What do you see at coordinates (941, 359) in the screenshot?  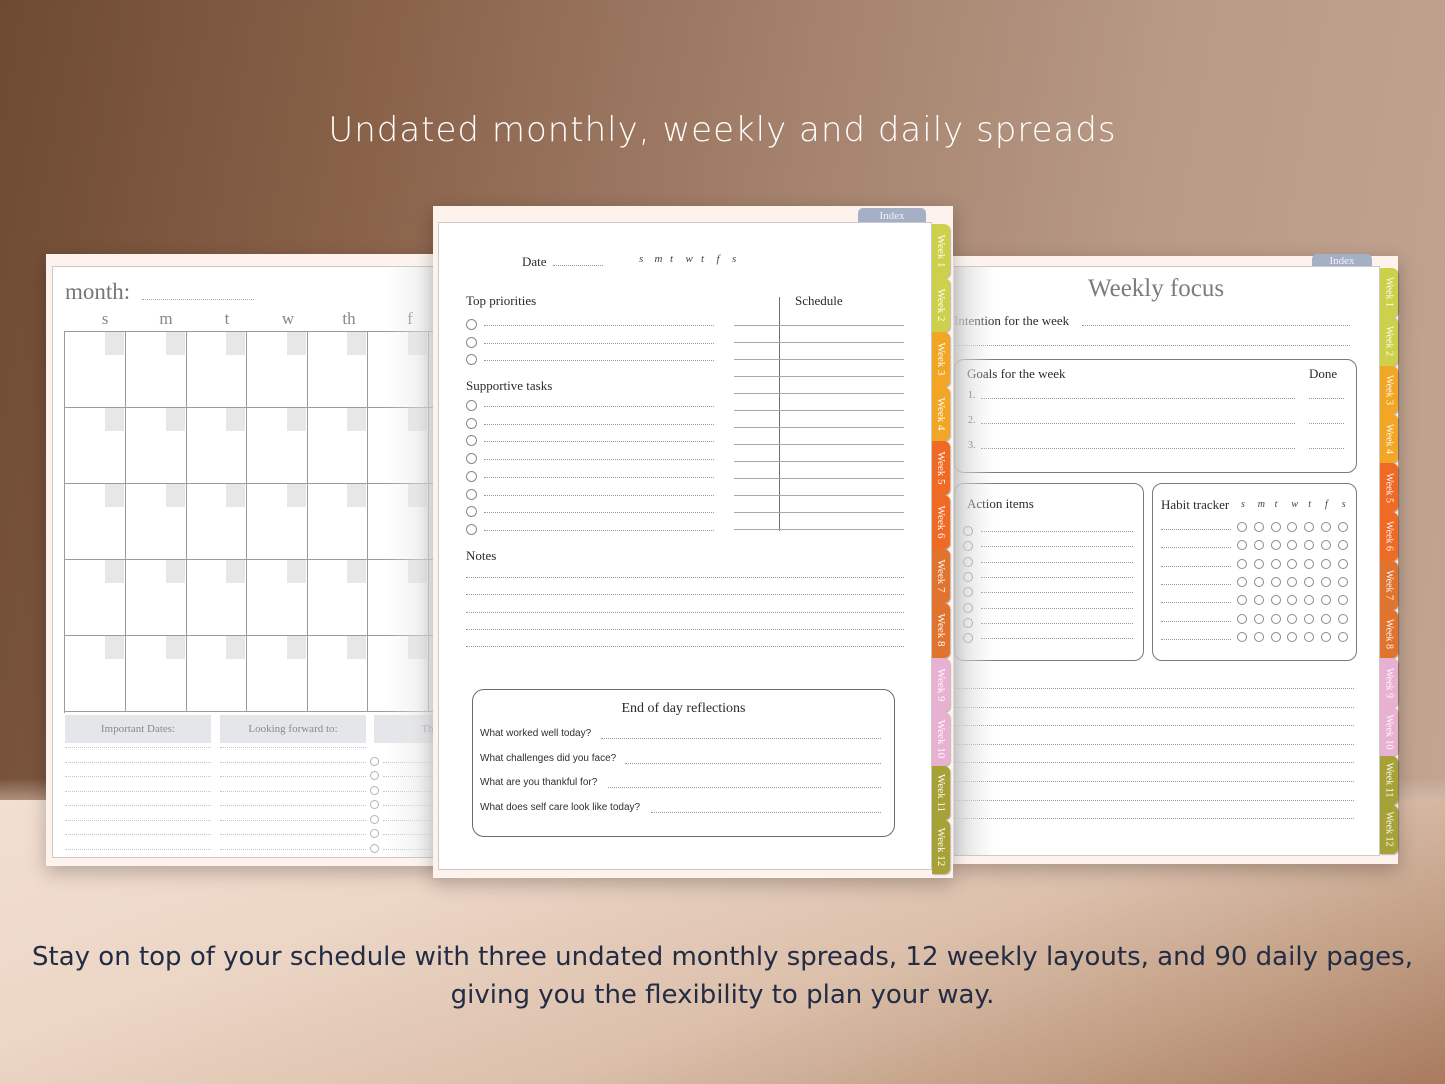 I see `week-tab: Week 3` at bounding box center [941, 359].